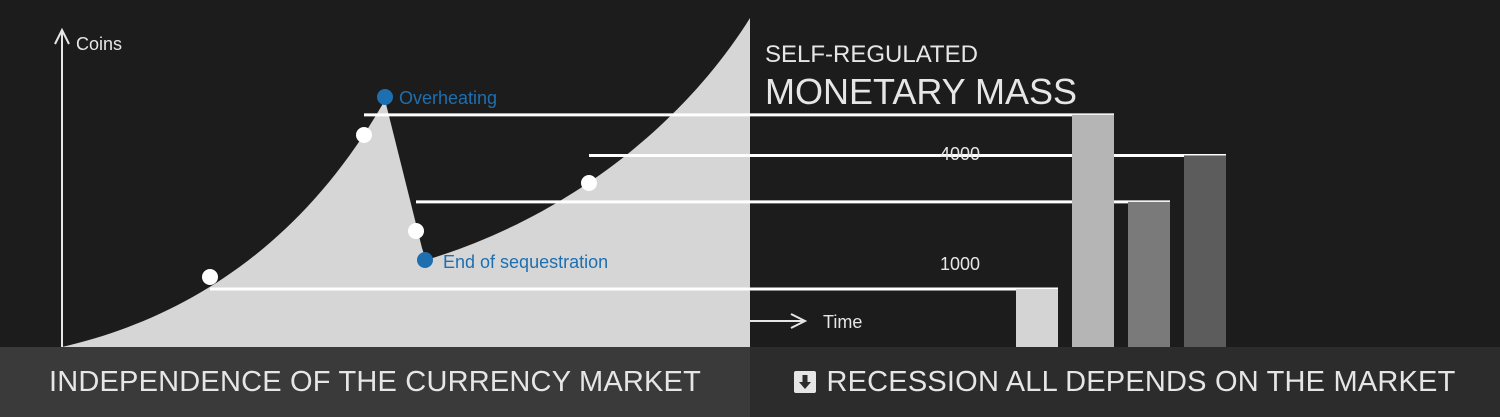 The image size is (1500, 417). I want to click on arrow-down-box-icon, so click(805, 382).